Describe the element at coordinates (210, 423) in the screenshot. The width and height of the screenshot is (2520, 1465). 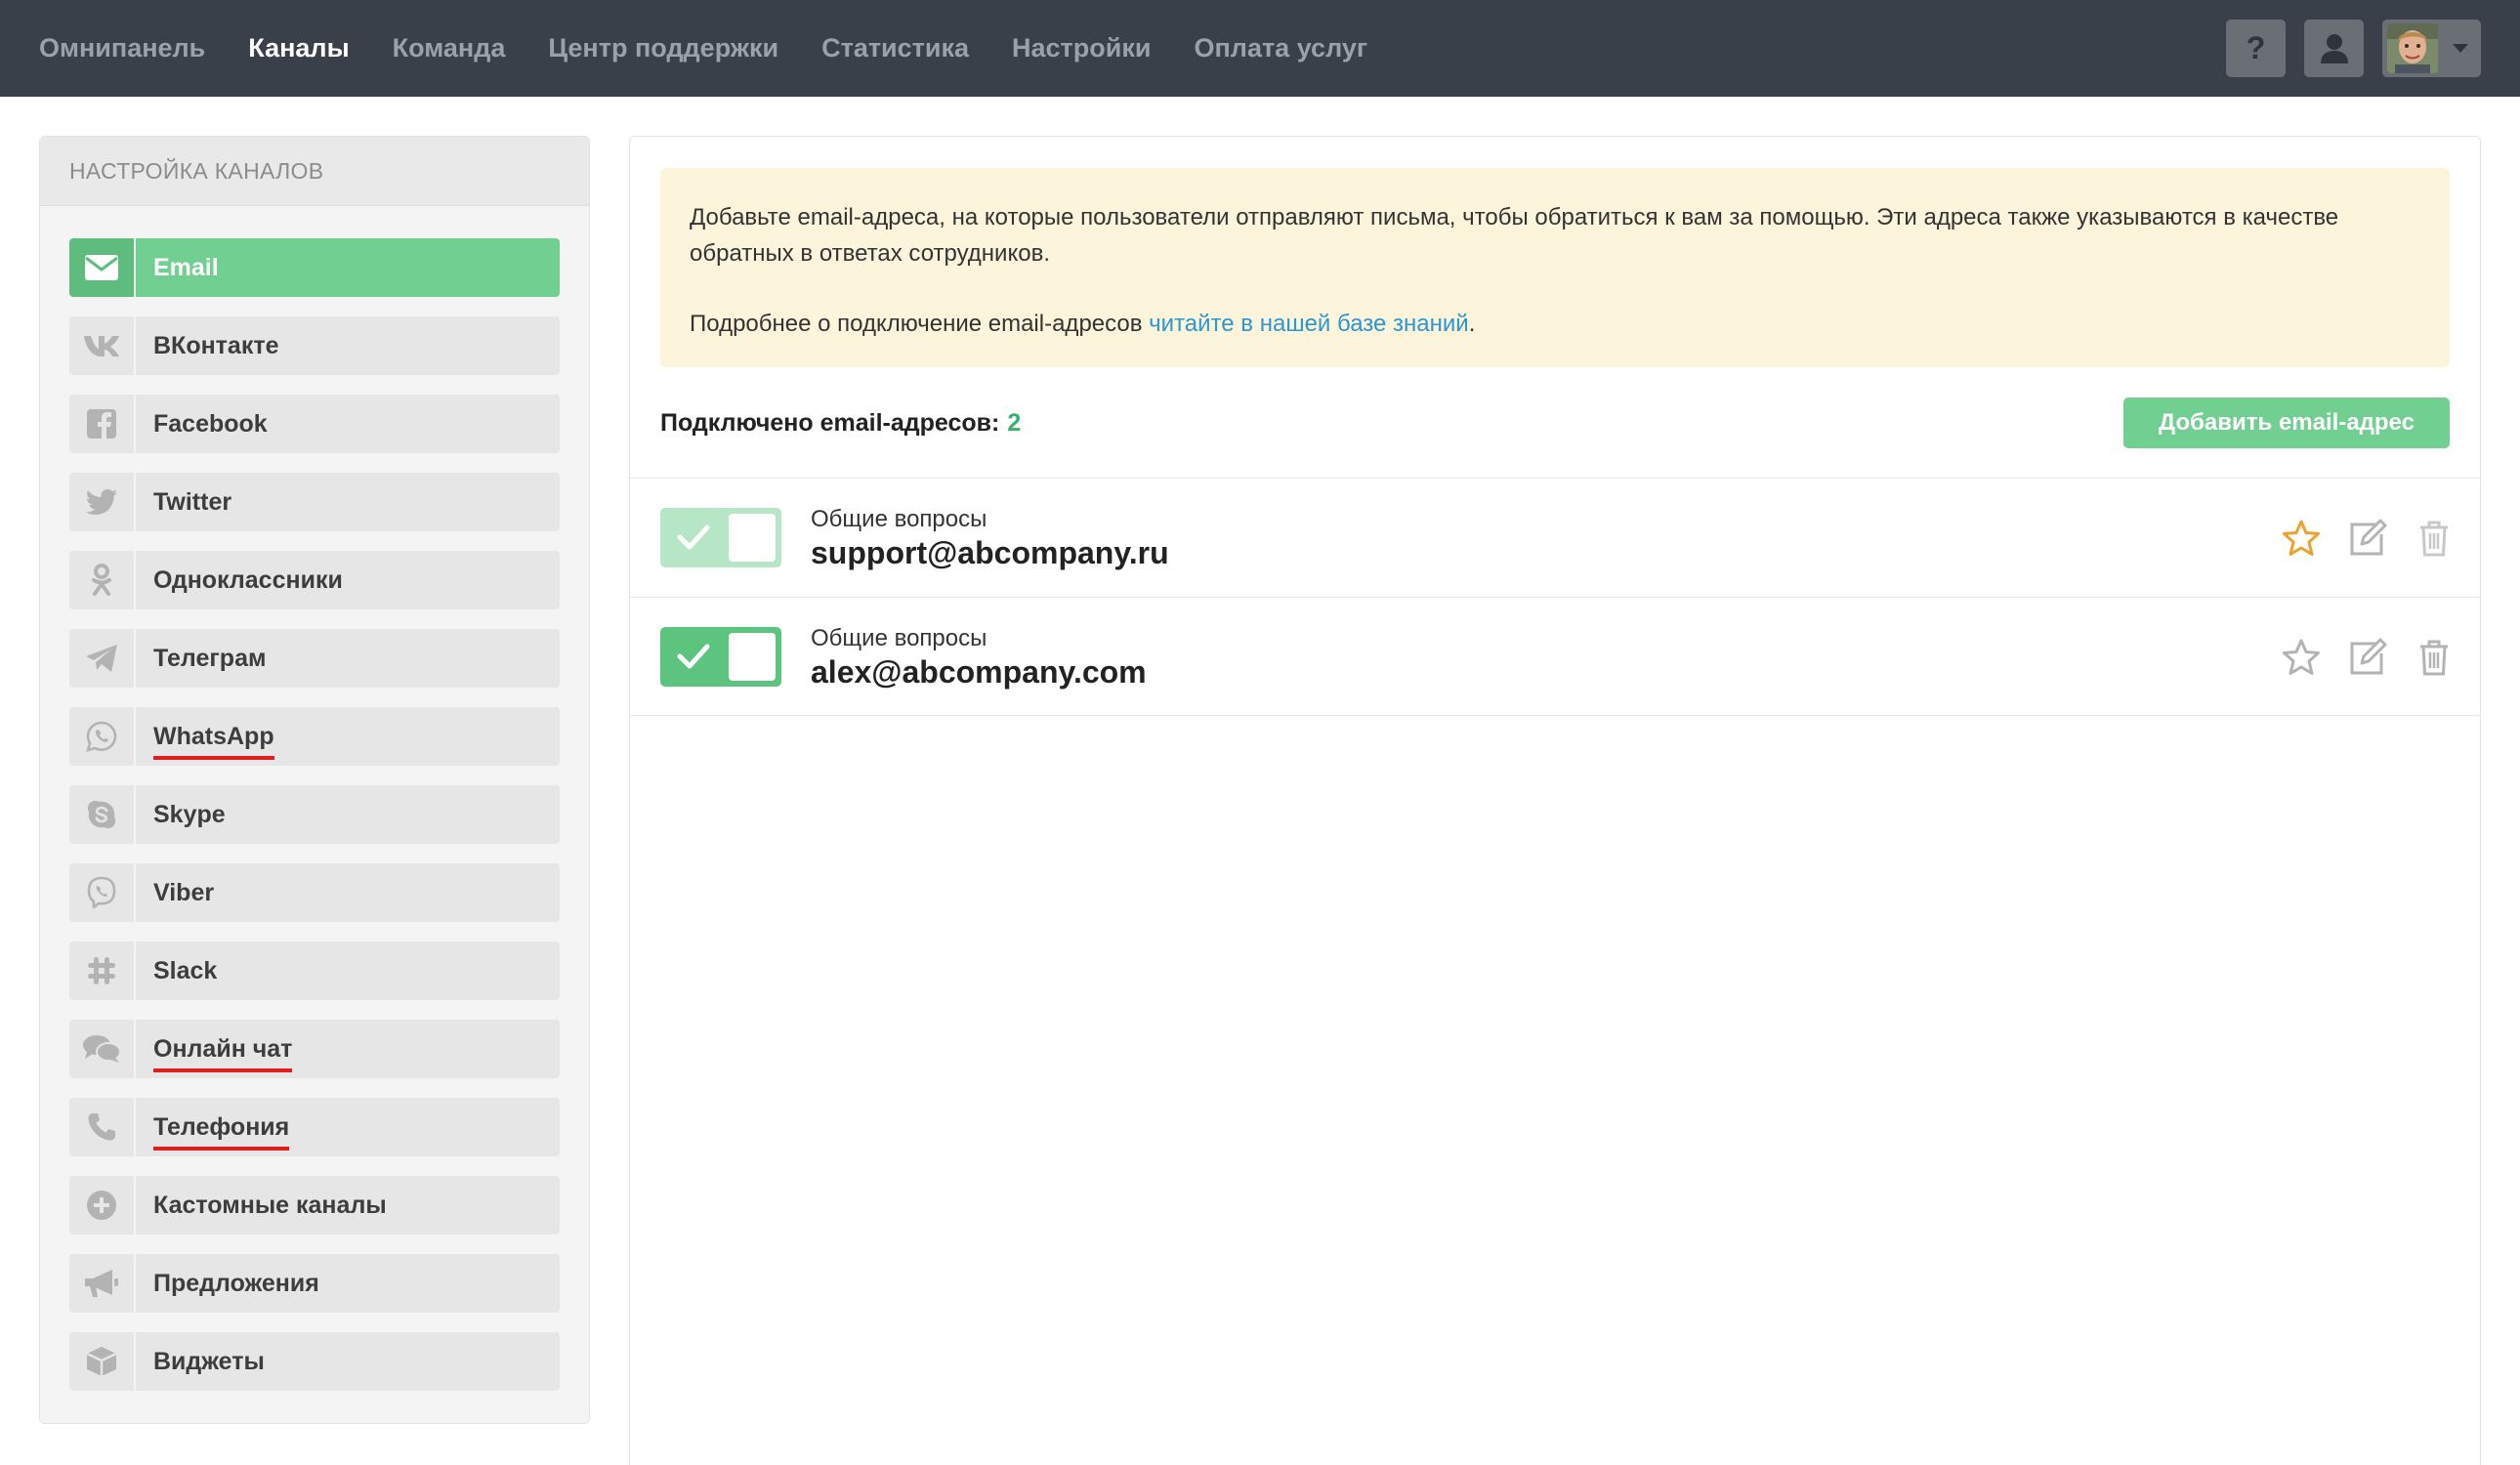
I see `channel-label: Facebook` at that location.